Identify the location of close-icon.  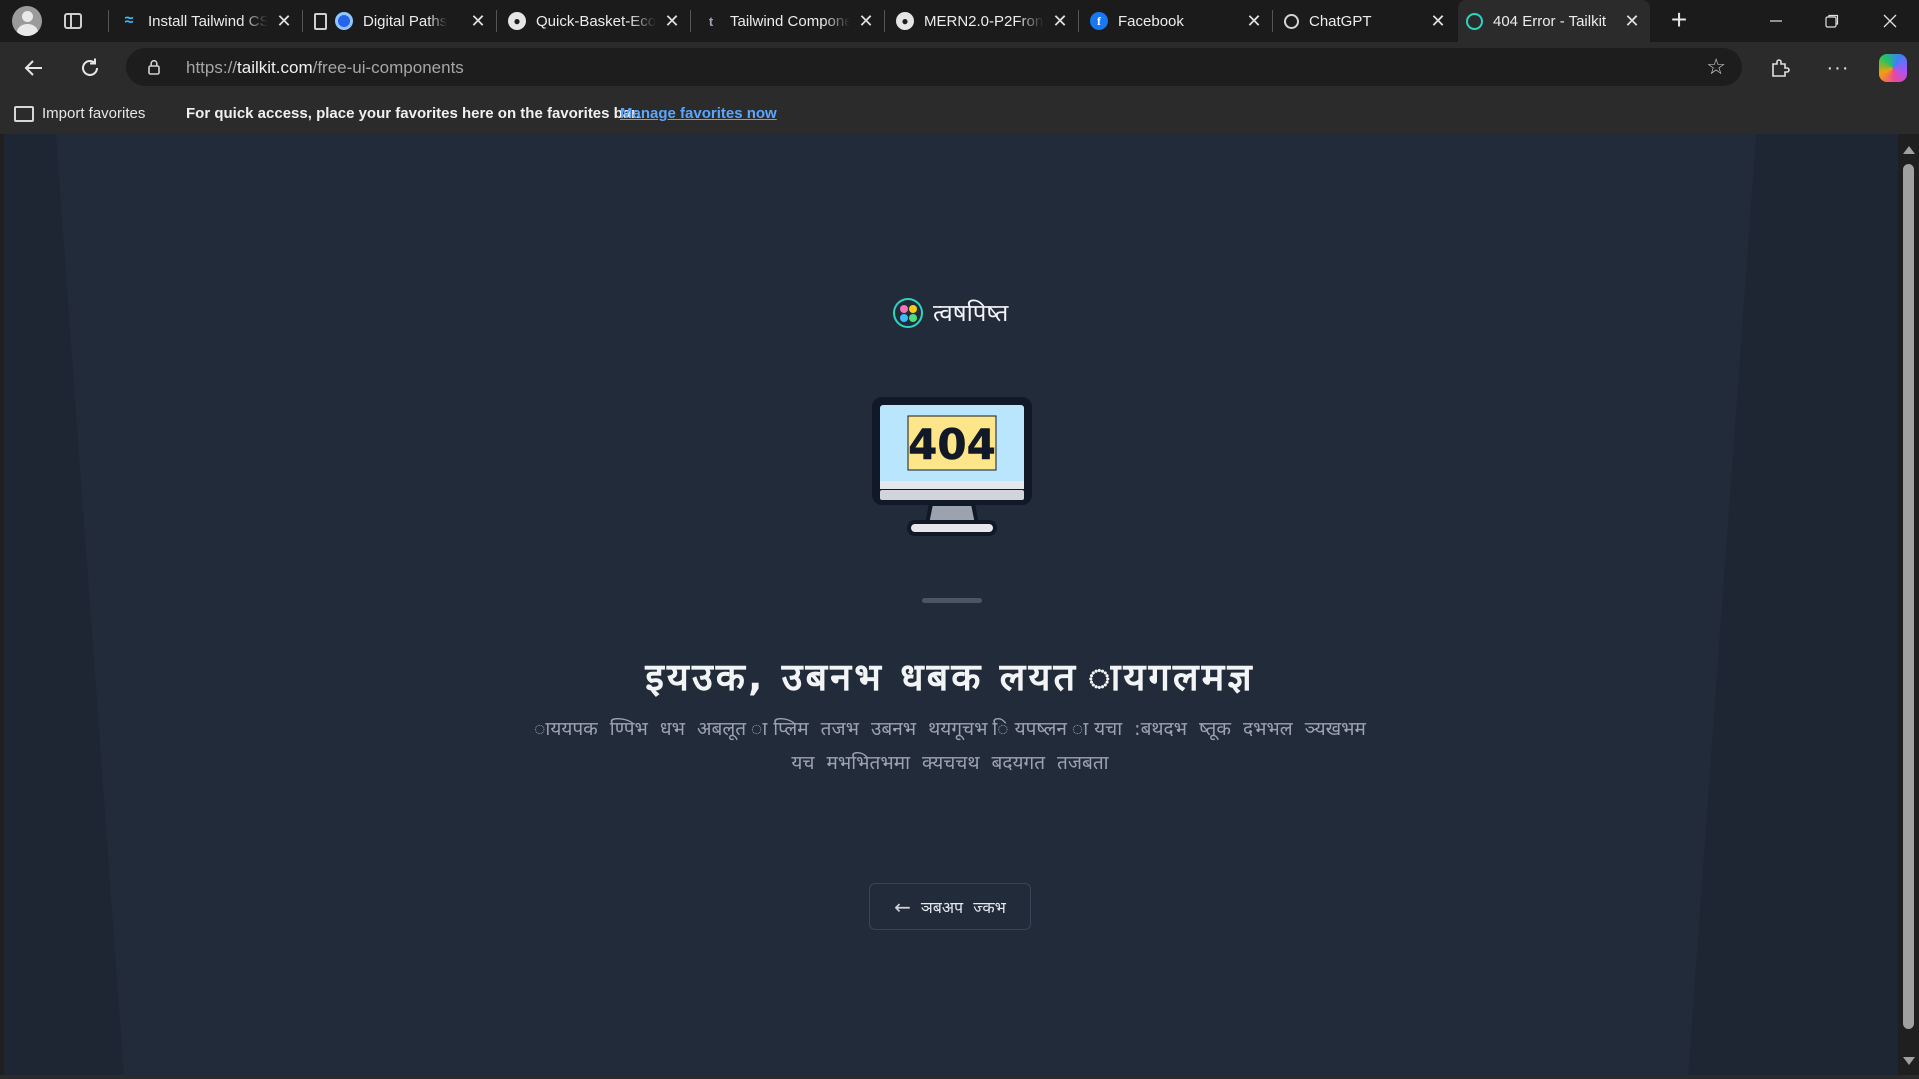
(1890, 21).